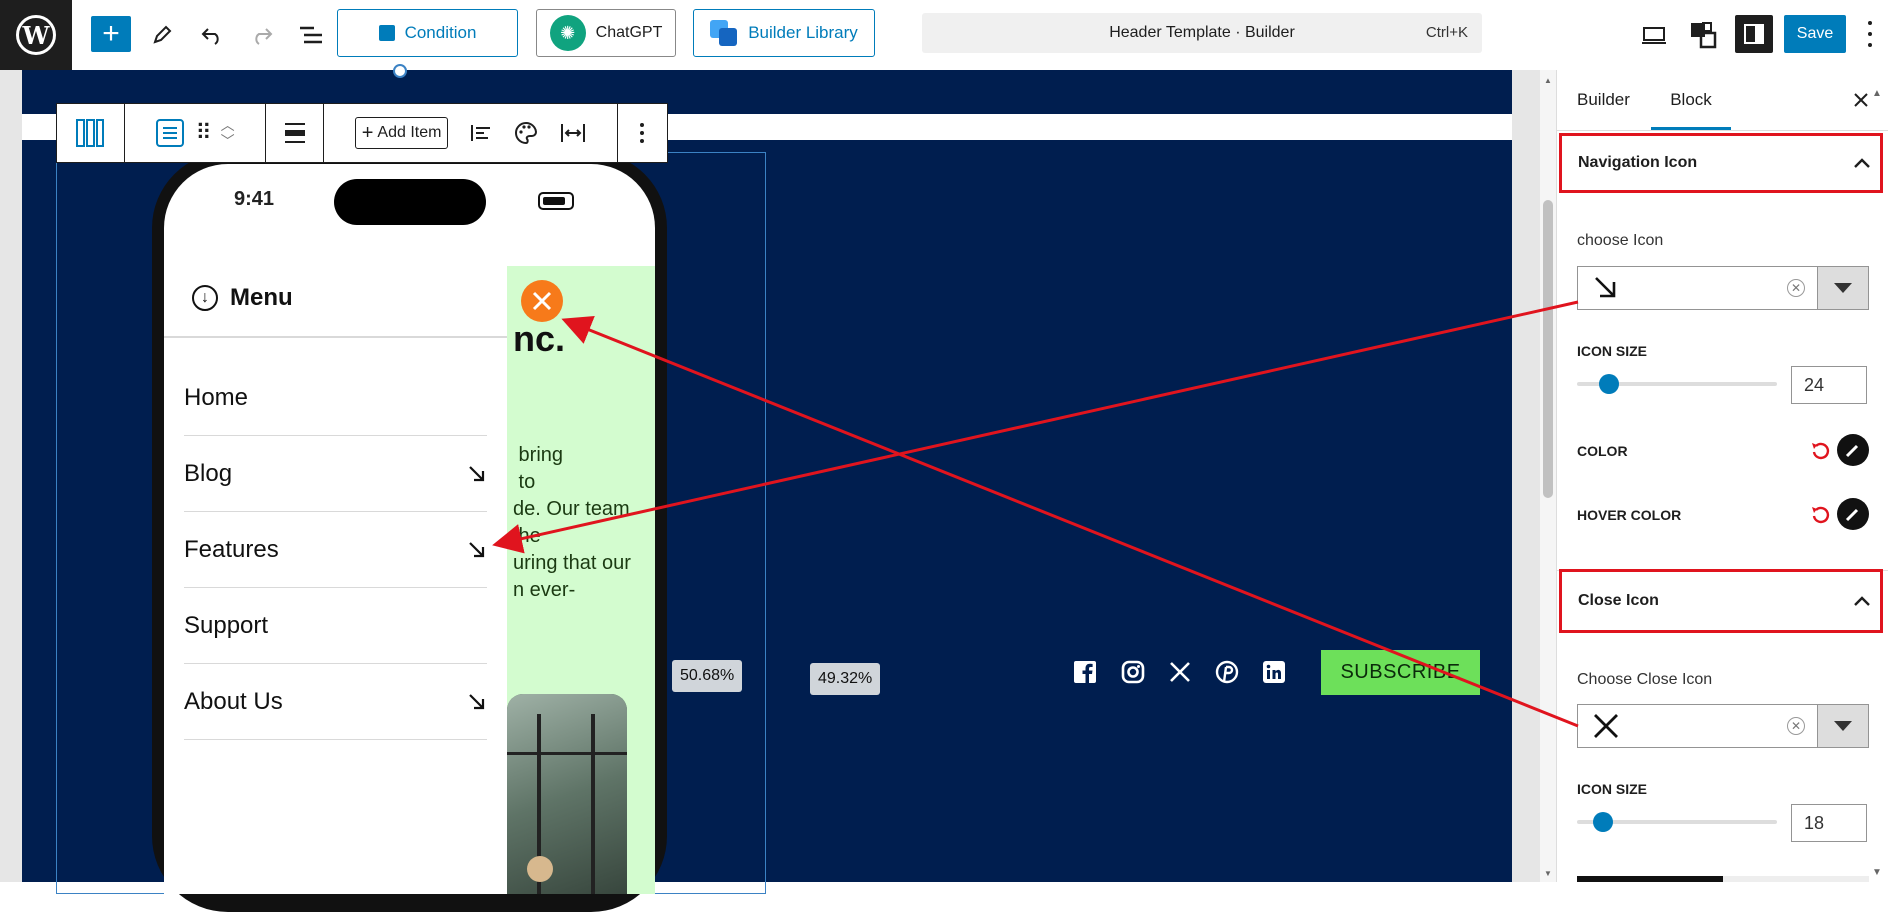 The width and height of the screenshot is (1888, 912). I want to click on sidebar-icon, so click(1754, 34).